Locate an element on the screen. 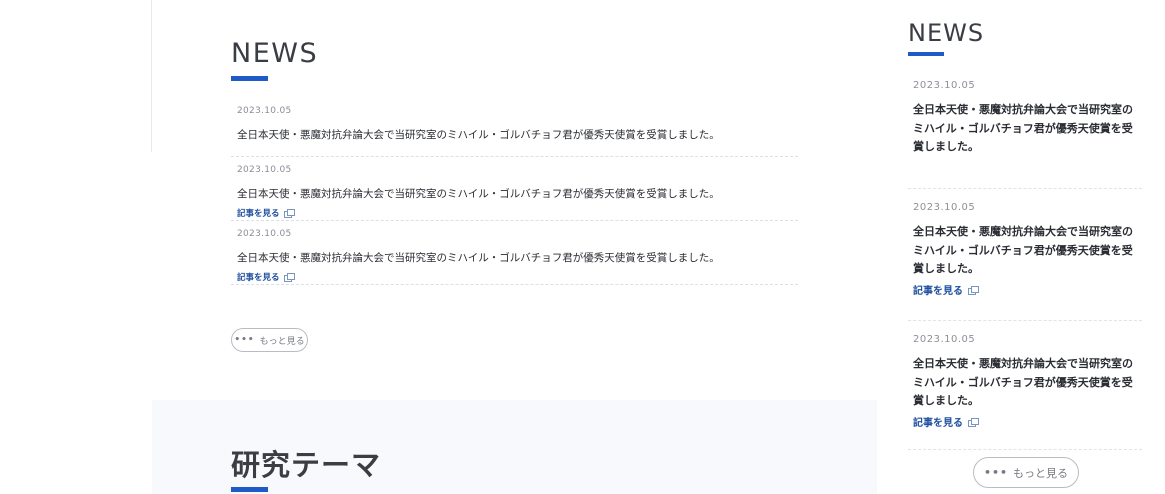 The image size is (1165, 494). research-section: 研究テーマ is located at coordinates (514, 447).